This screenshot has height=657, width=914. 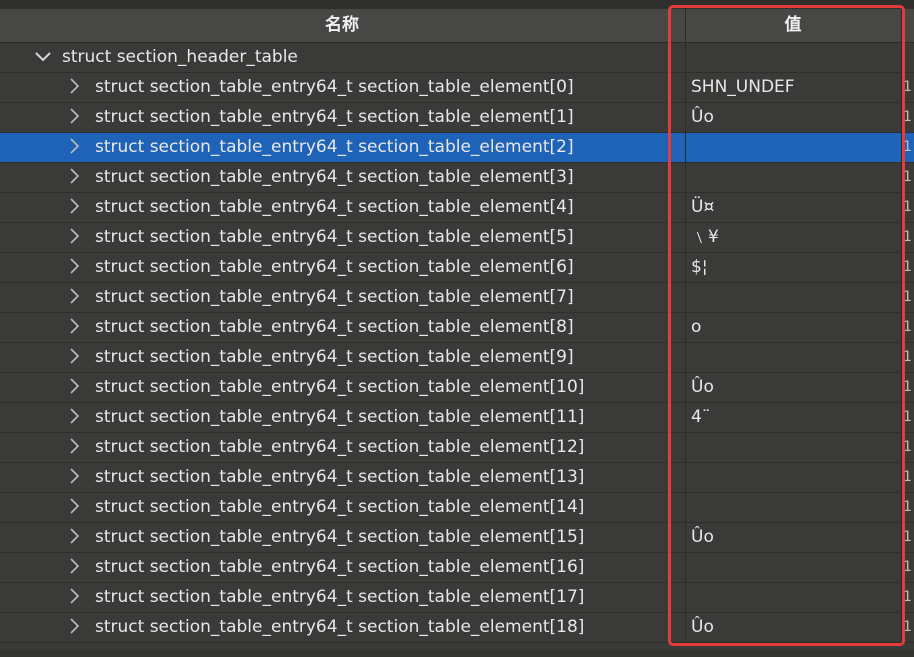 What do you see at coordinates (793, 25) in the screenshot?
I see `column-header-value: 值` at bounding box center [793, 25].